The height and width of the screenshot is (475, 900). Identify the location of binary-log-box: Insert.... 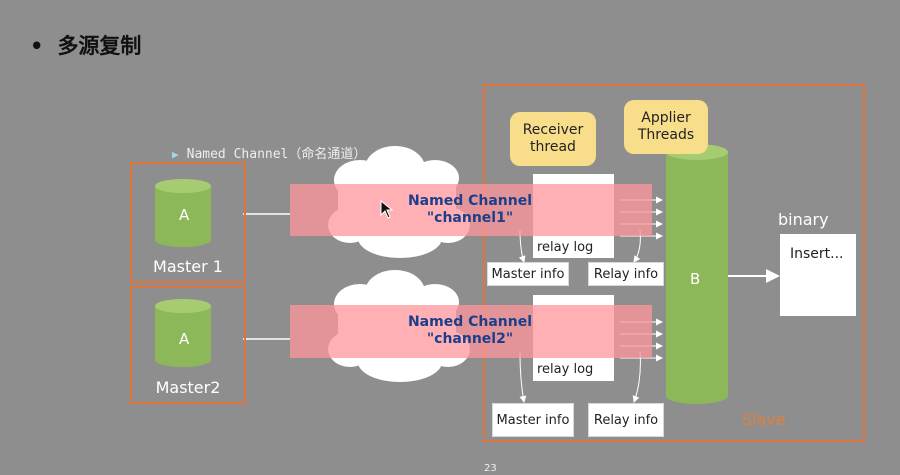
(818, 275).